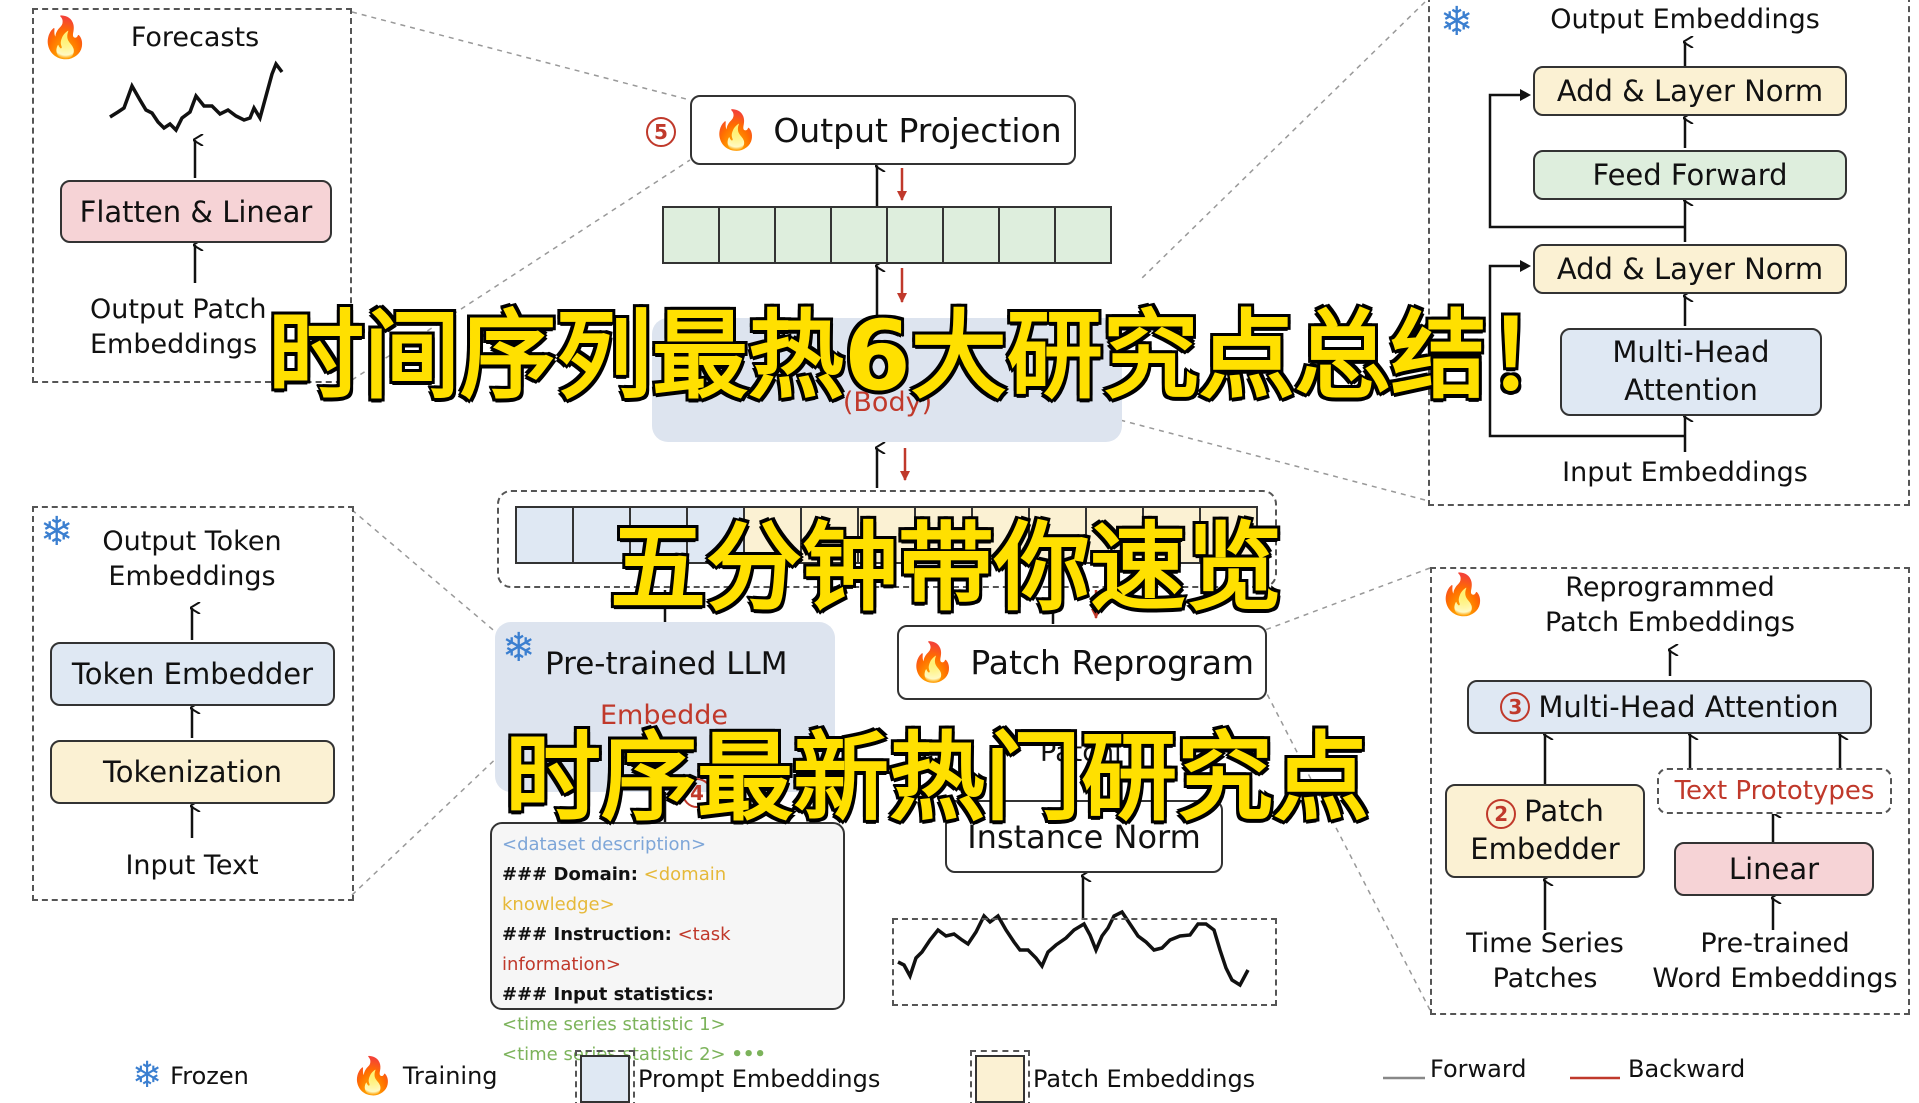  What do you see at coordinates (192, 772) in the screenshot?
I see `tokenization-block: Tokenization` at bounding box center [192, 772].